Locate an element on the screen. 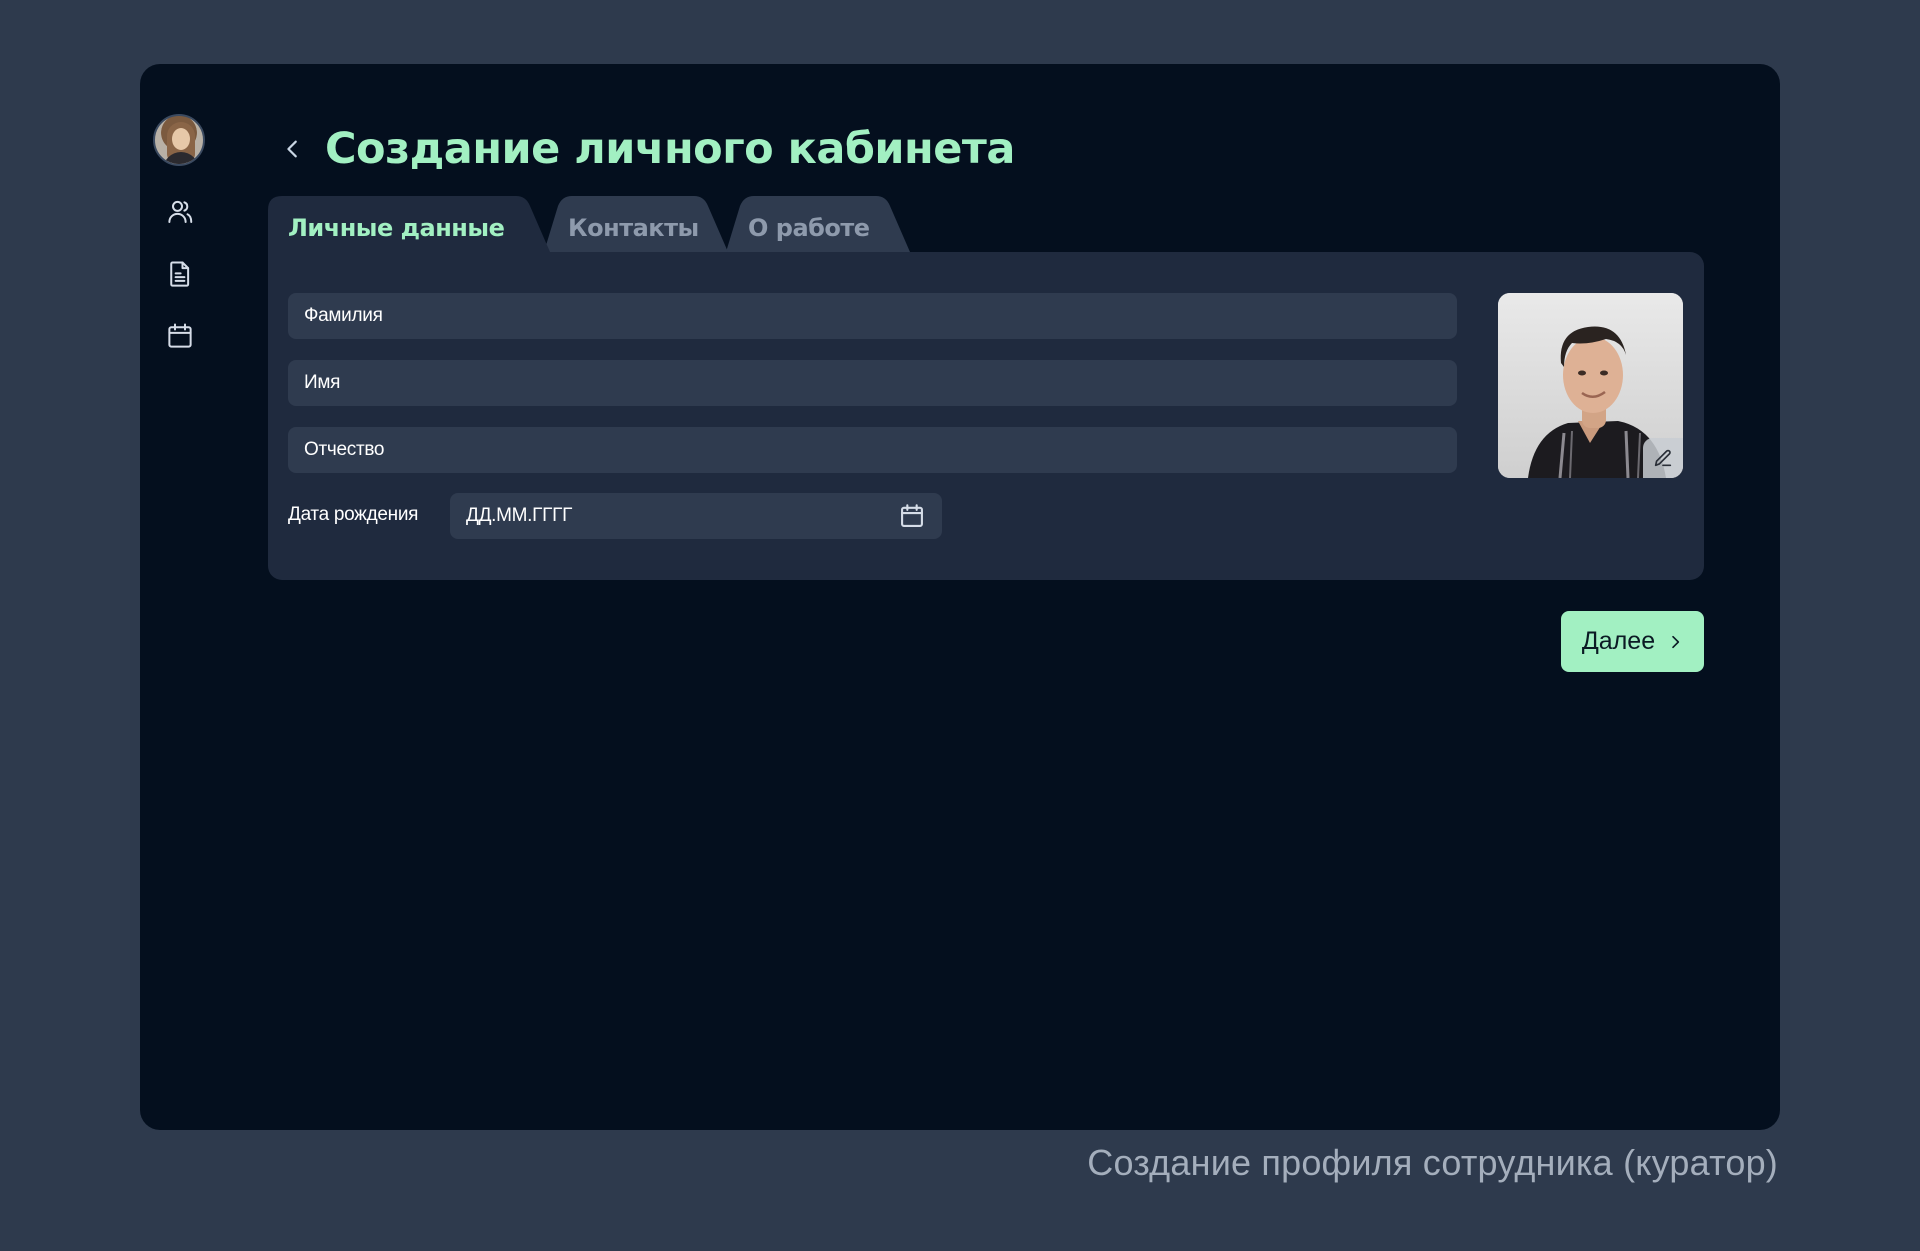 Image resolution: width=1920 pixels, height=1251 pixels. tab-label: О работе is located at coordinates (809, 228).